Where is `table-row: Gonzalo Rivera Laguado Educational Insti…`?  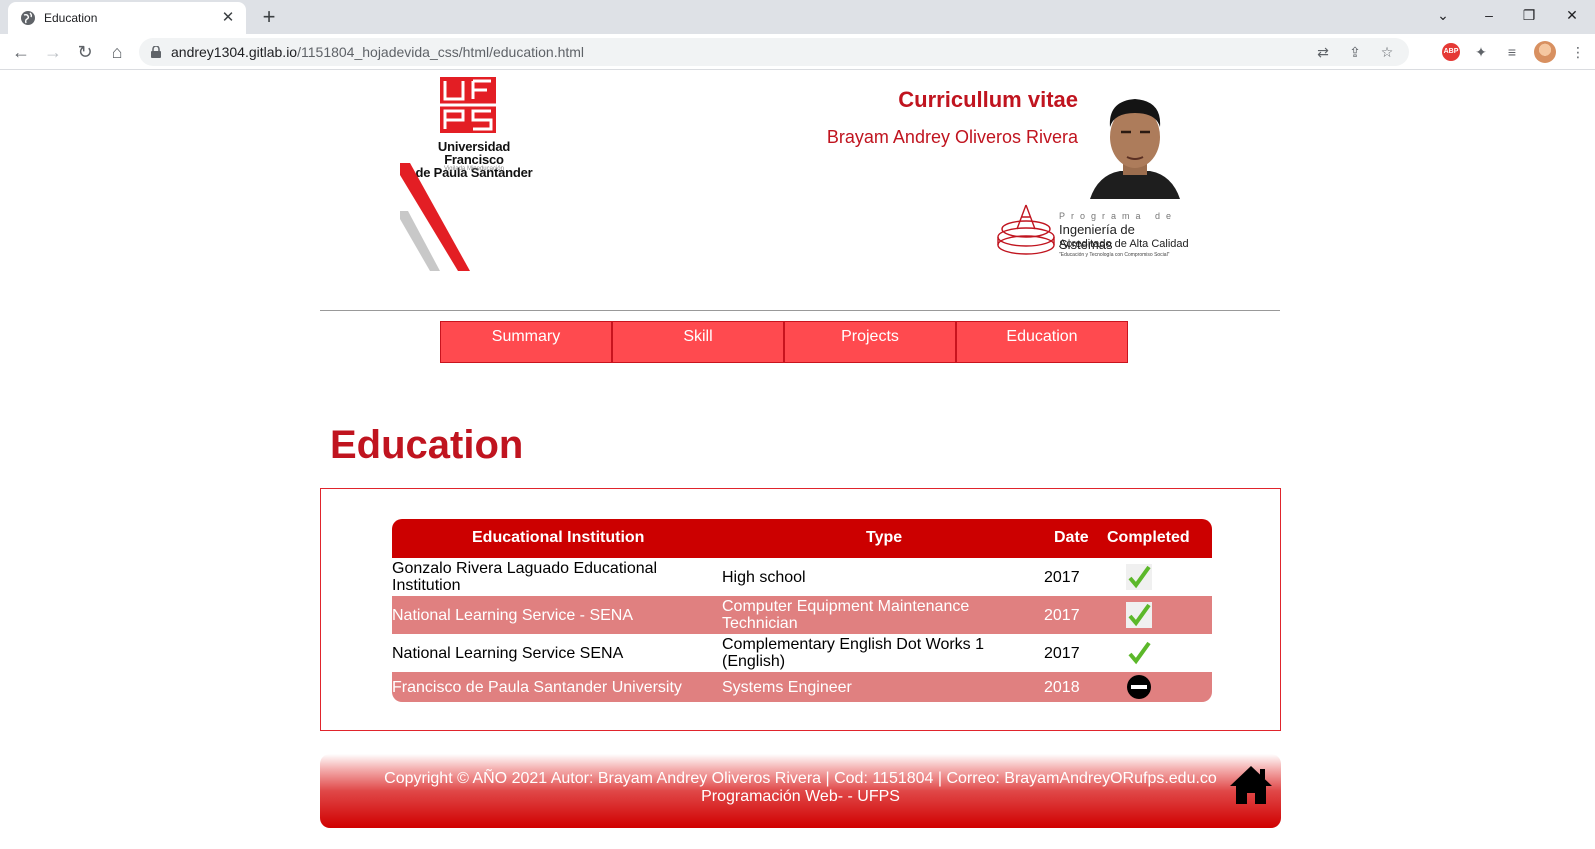 table-row: Gonzalo Rivera Laguado Educational Insti… is located at coordinates (802, 577).